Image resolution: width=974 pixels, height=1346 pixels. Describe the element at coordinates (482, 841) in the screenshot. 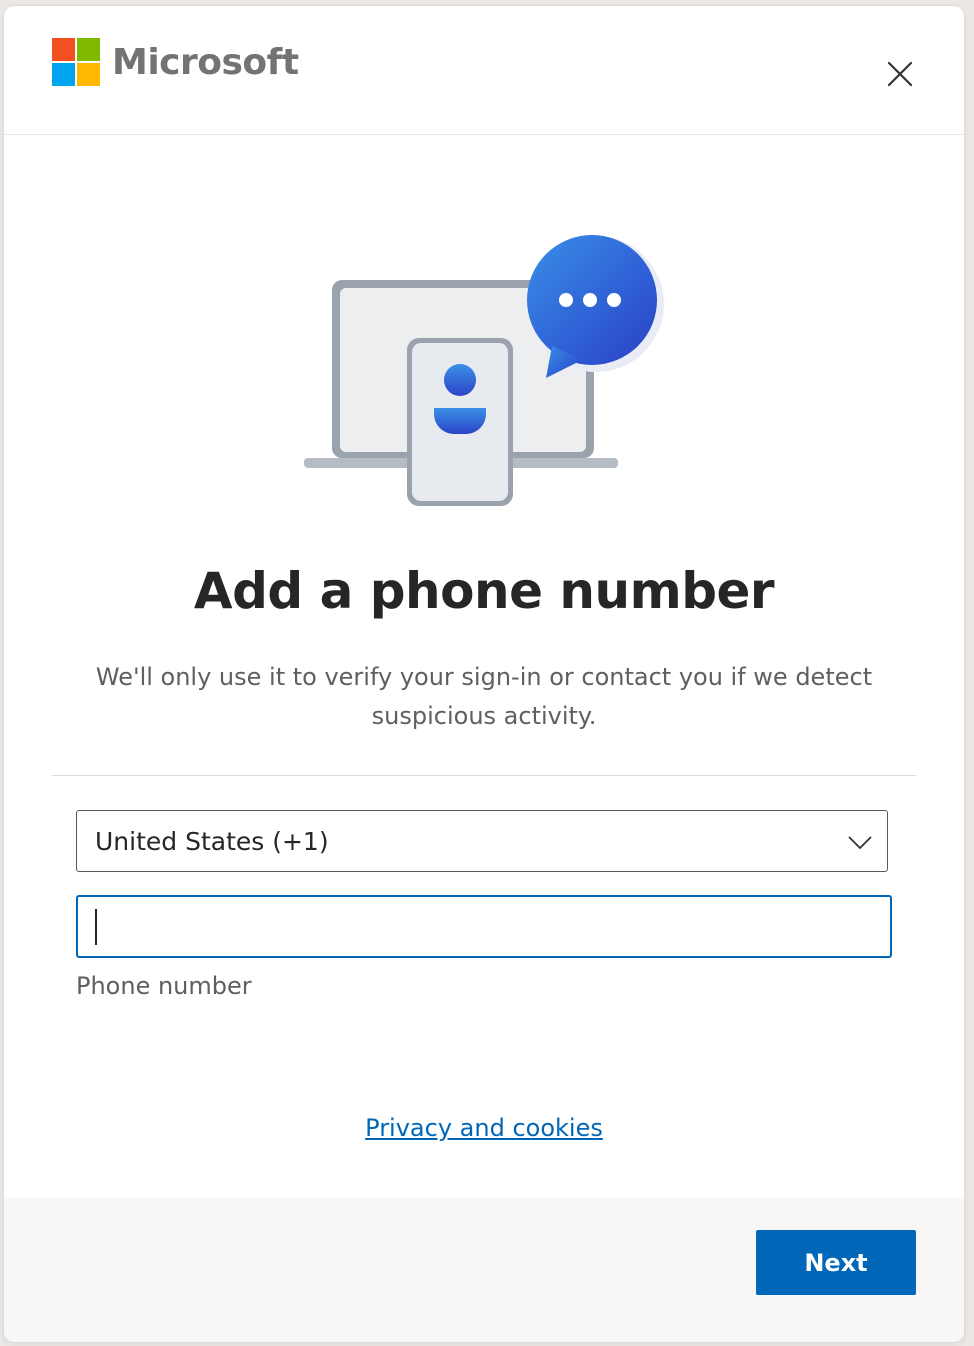

I see `country-code-select: United States (+1)` at that location.